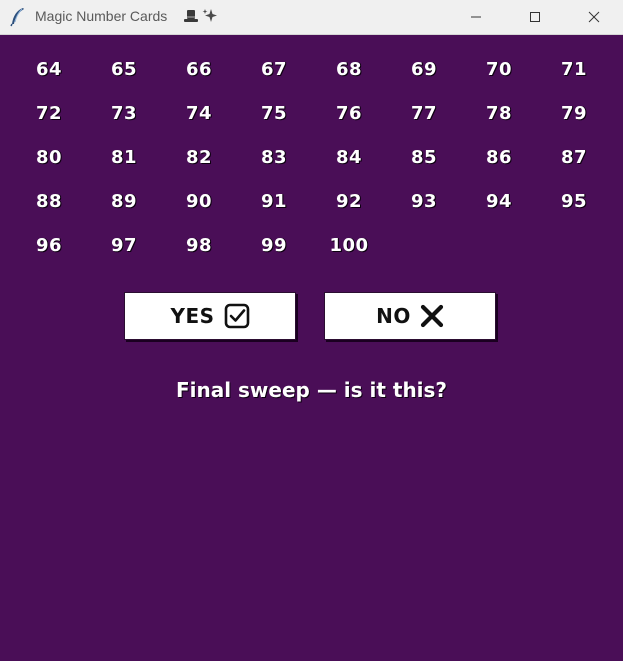 This screenshot has width=623, height=661. I want to click on yes-button: YES, so click(210, 316).